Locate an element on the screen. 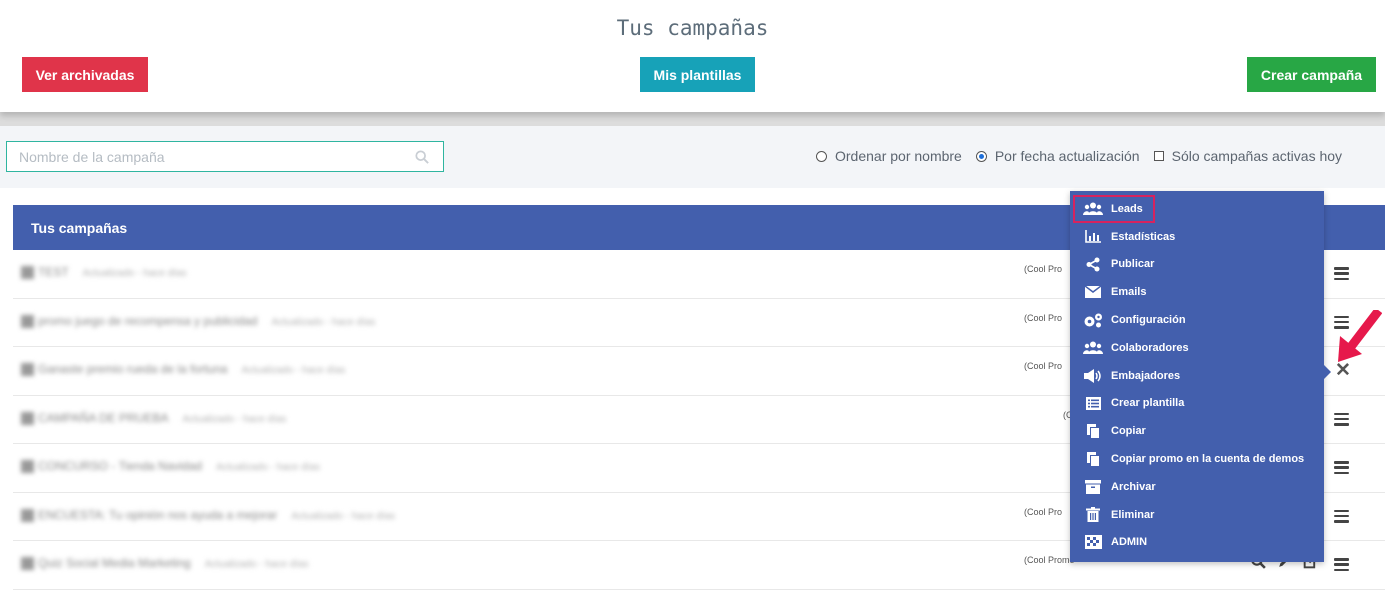 The image size is (1385, 590). menu-item-label: Copiar promo en la cuenta de demos is located at coordinates (1208, 459).